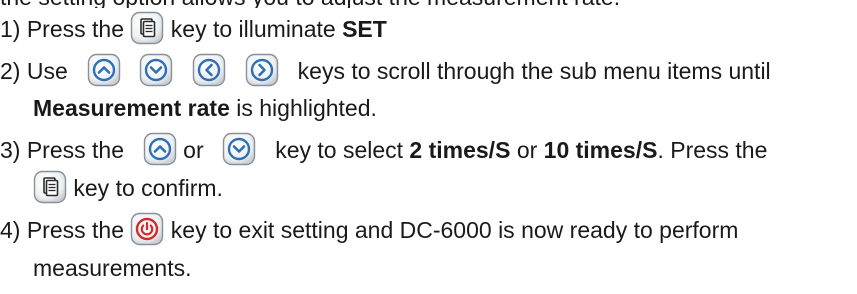 Image resolution: width=857 pixels, height=294 pixels. Describe the element at coordinates (75, 29) in the screenshot. I see `step-1-press-the: Press the` at that location.